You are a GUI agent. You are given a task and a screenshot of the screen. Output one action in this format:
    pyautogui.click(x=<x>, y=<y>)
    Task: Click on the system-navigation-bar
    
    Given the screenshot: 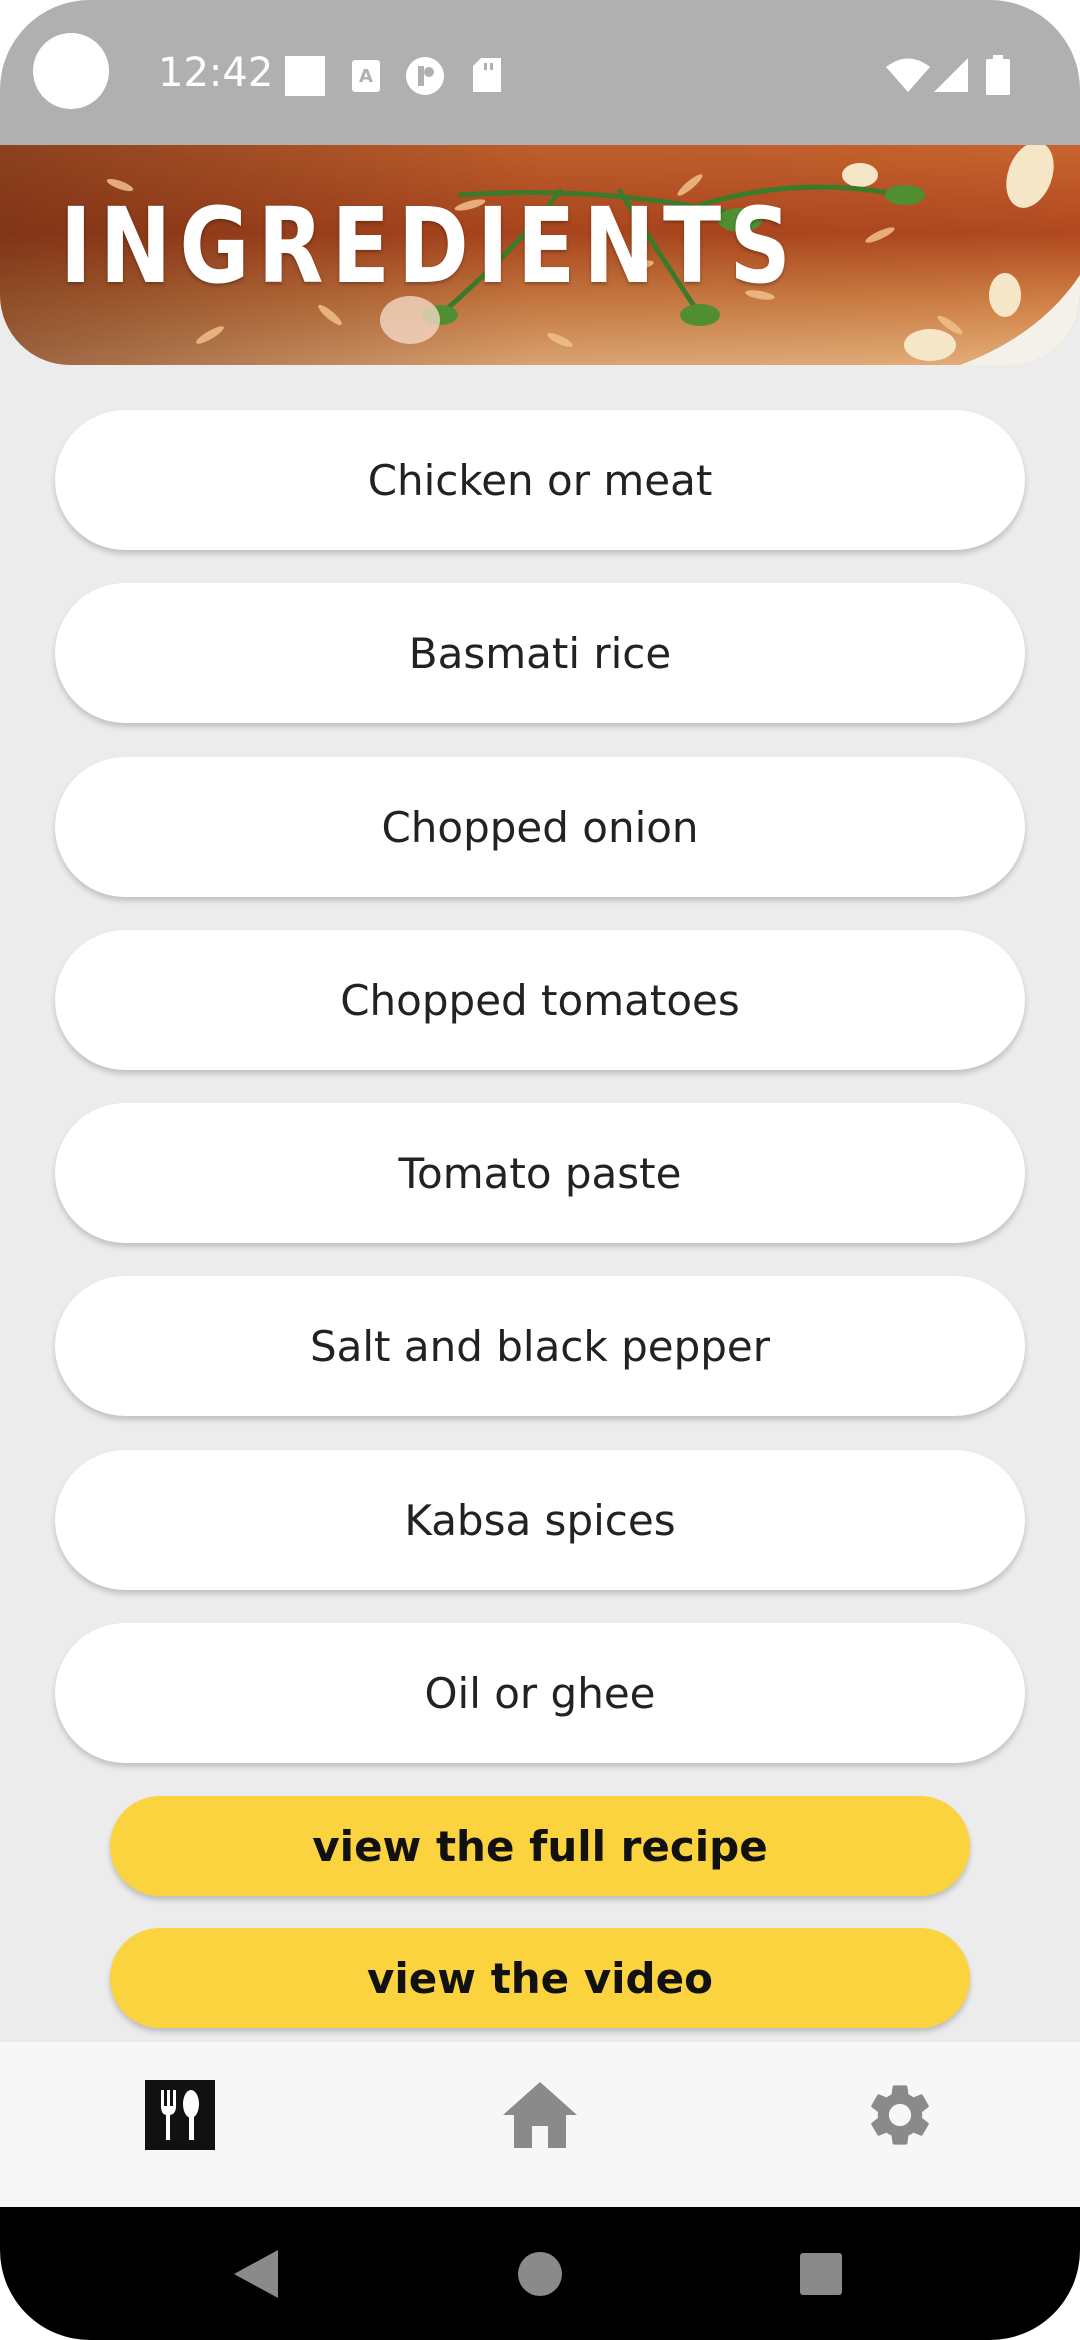 What is the action you would take?
    pyautogui.click(x=540, y=2273)
    